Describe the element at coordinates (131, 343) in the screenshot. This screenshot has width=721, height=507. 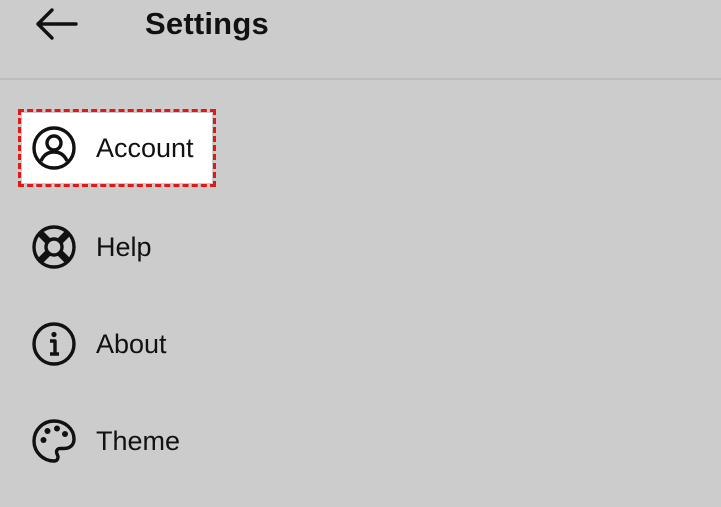
I see `menu-item-label: About` at that location.